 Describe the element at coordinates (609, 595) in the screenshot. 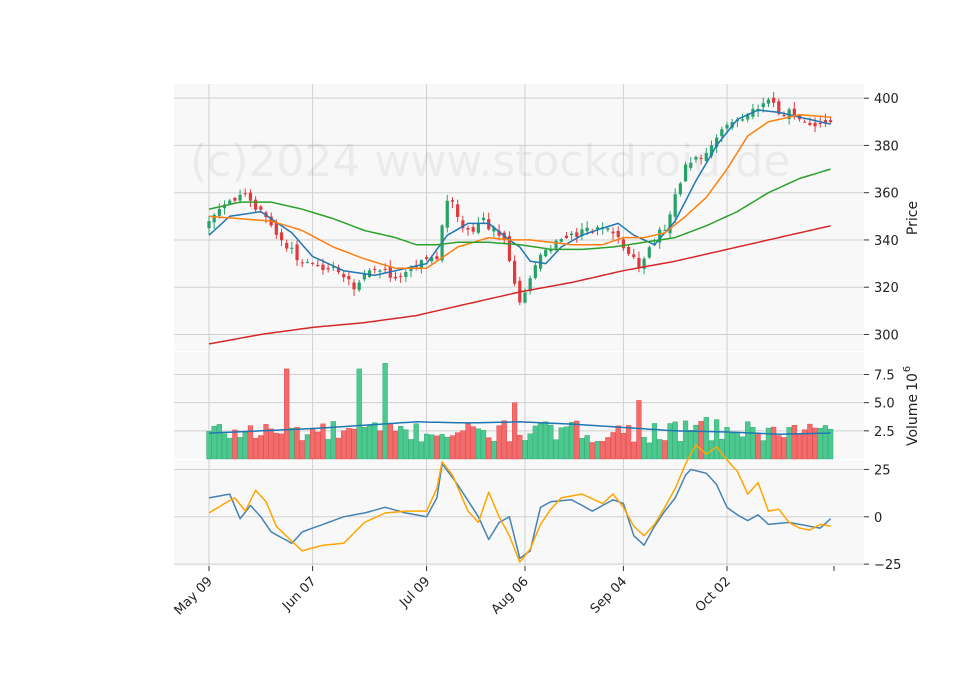

I see `x-tick-label: Sep 04` at that location.